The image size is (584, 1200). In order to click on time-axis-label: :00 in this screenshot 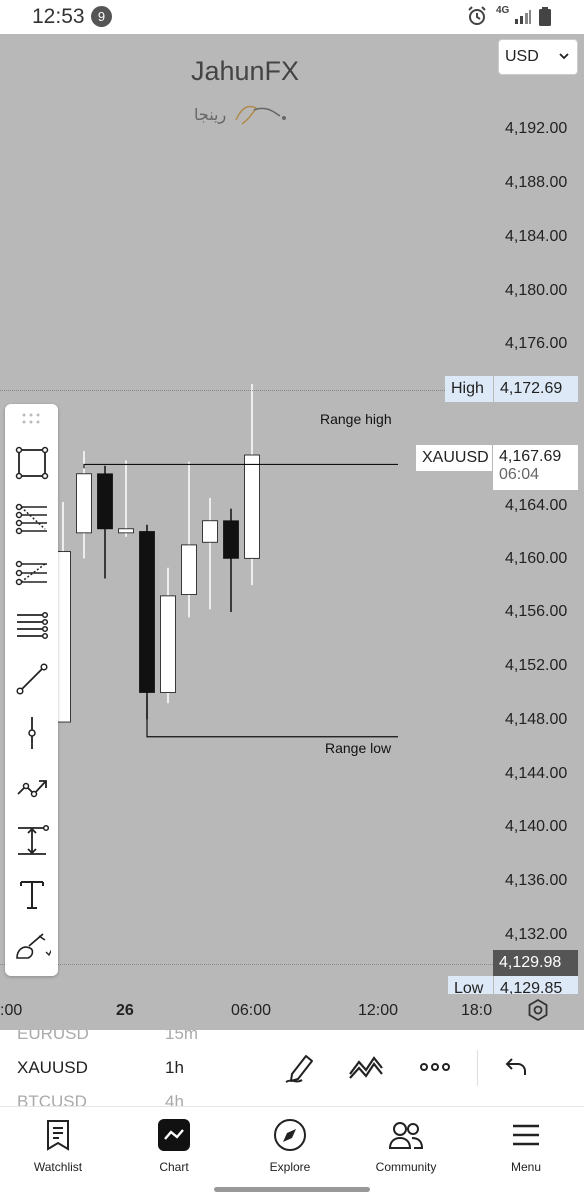, I will do `click(11, 1010)`.